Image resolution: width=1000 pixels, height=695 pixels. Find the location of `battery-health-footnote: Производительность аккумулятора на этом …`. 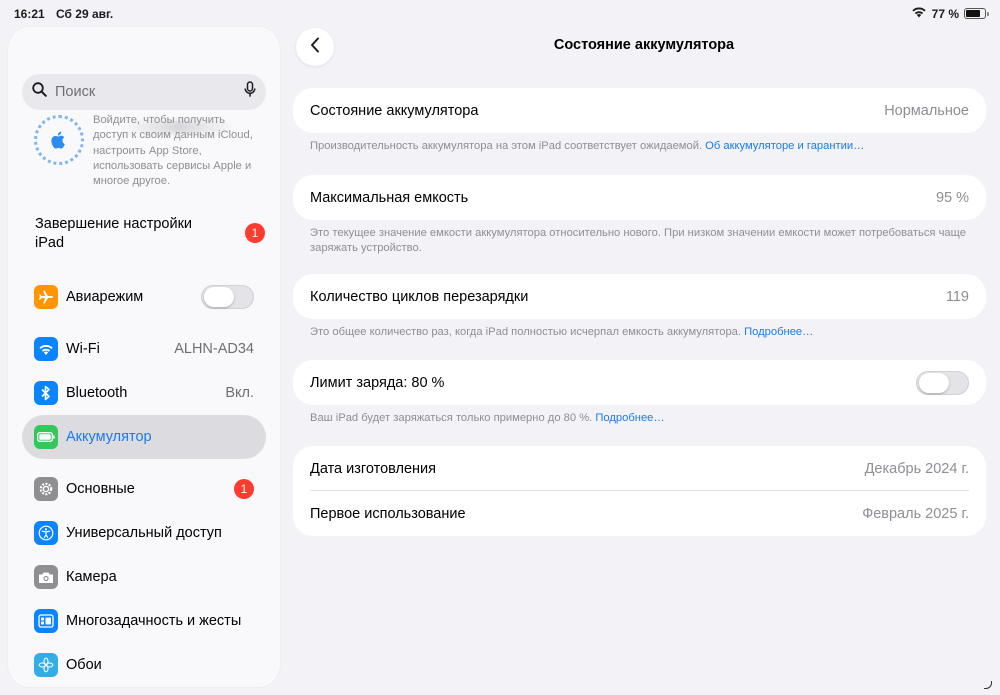

battery-health-footnote: Производительность аккумулятора на этом … is located at coordinates (645, 146).